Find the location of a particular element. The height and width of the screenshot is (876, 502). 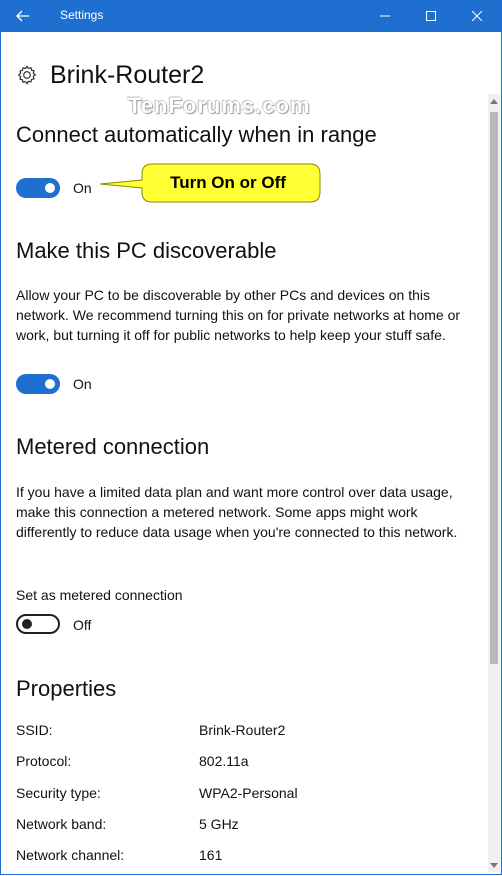

property-row-network-channel: Network channel: 161 is located at coordinates (226, 857).